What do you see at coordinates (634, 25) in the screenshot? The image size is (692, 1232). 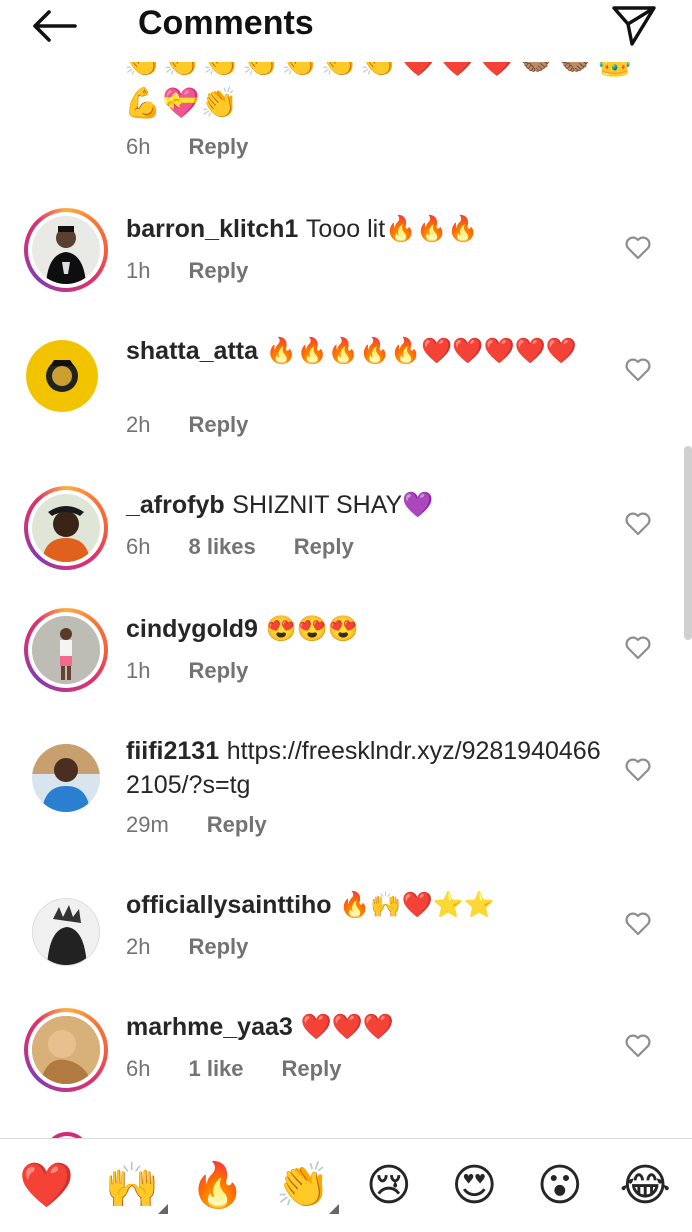 I see `direct-send-icon` at bounding box center [634, 25].